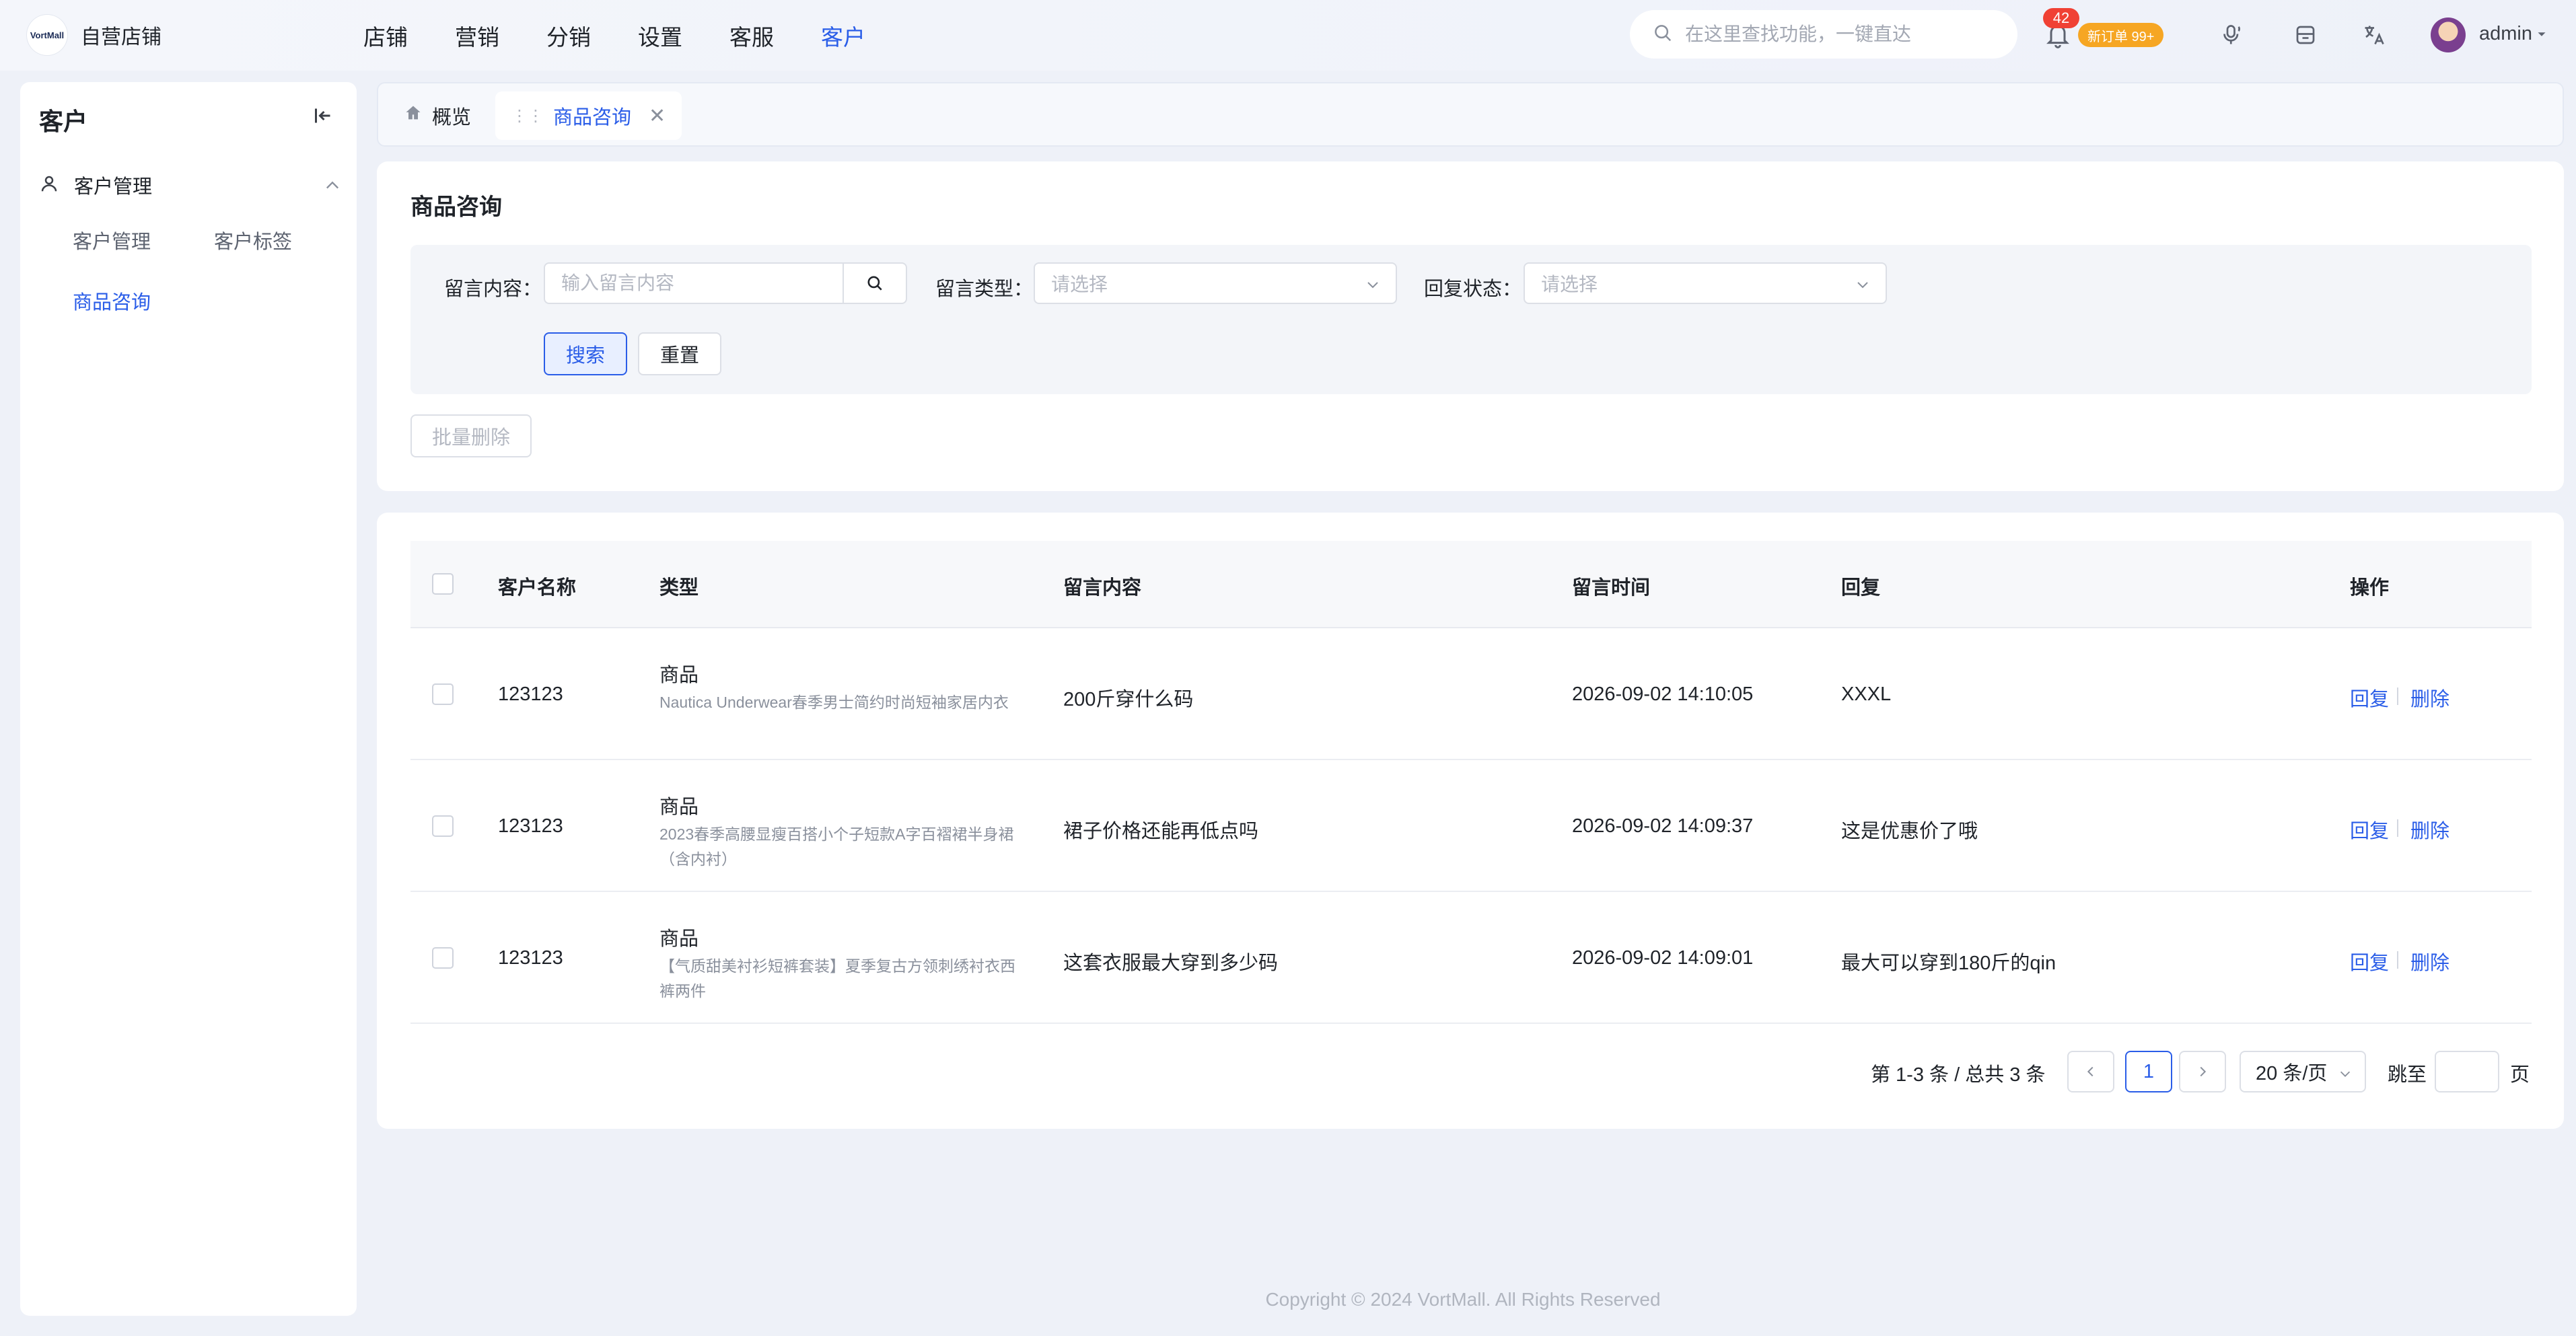 Image resolution: width=2576 pixels, height=1336 pixels. I want to click on table-header: 客户名称 类型 留言内容 留言时间 回复 操作, so click(1471, 584).